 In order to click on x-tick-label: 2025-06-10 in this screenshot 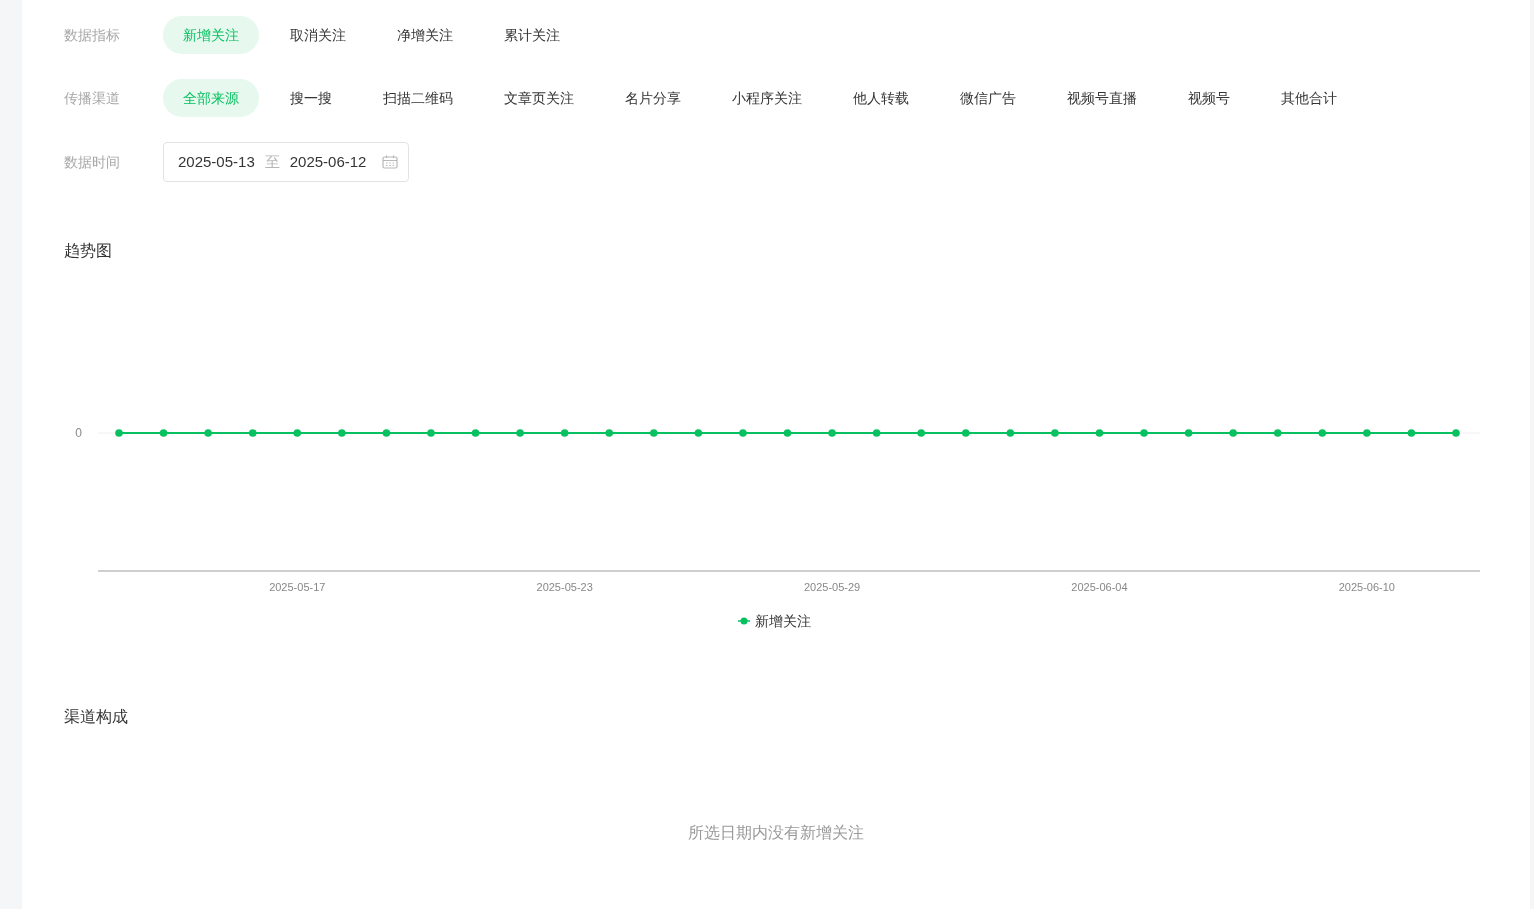, I will do `click(1366, 587)`.